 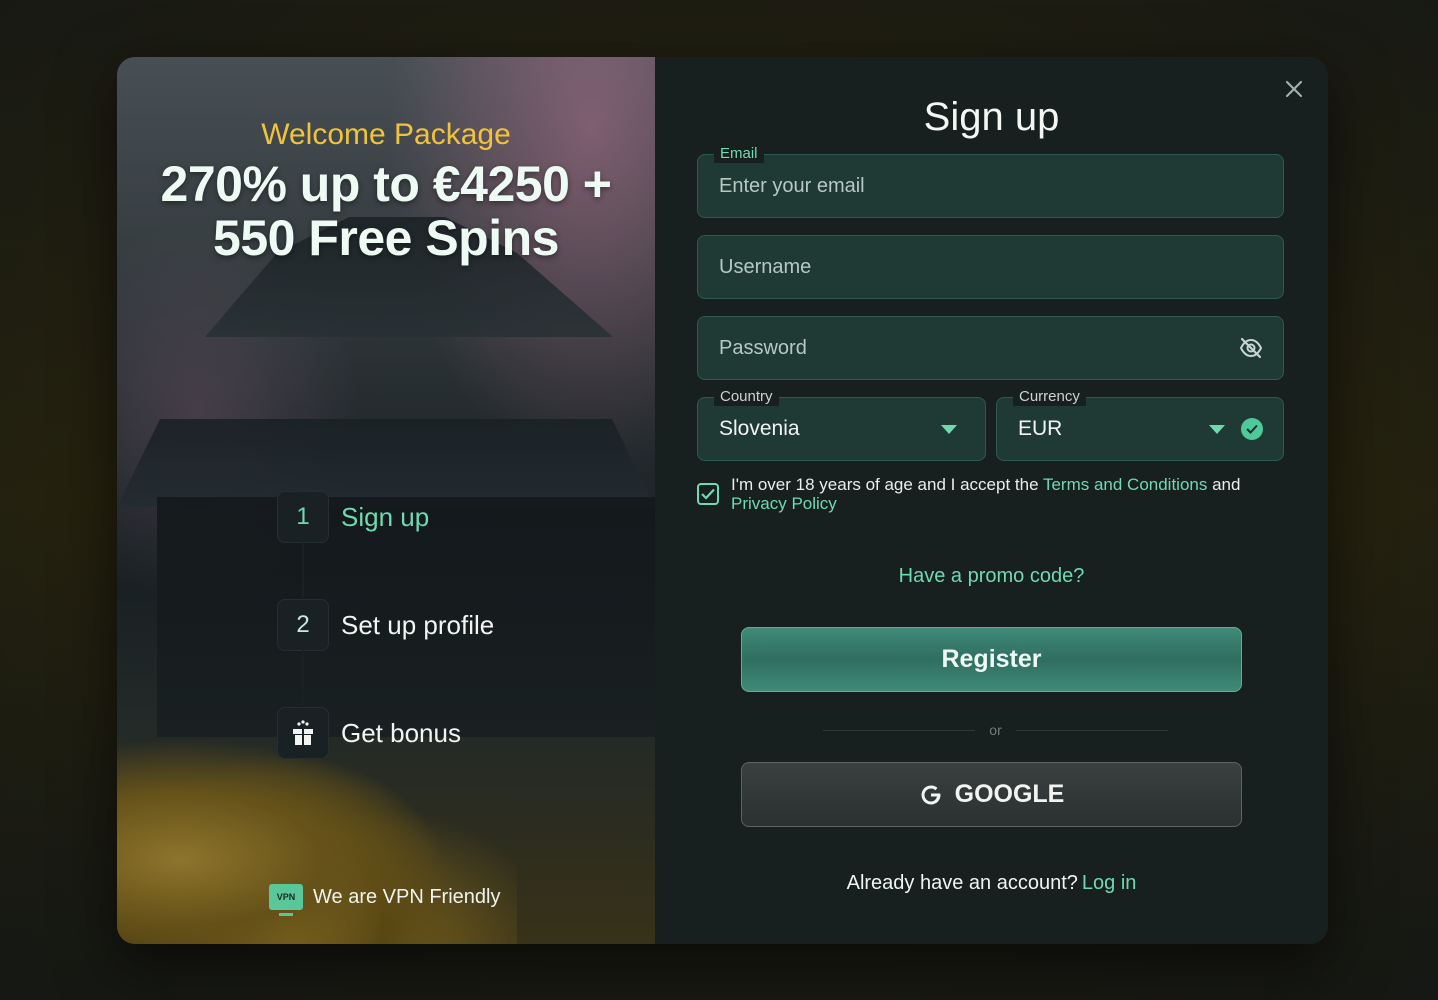 What do you see at coordinates (1125, 484) in the screenshot?
I see `terms-link: Terms and Conditions` at bounding box center [1125, 484].